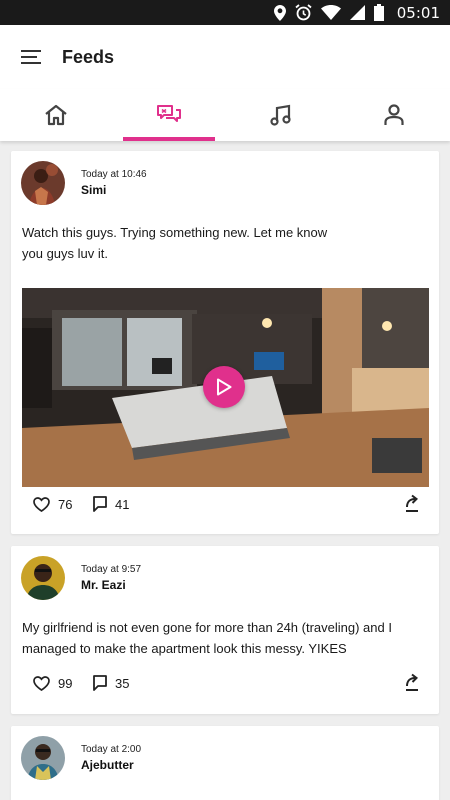 The image size is (450, 800). I want to click on music-icon, so click(280, 115).